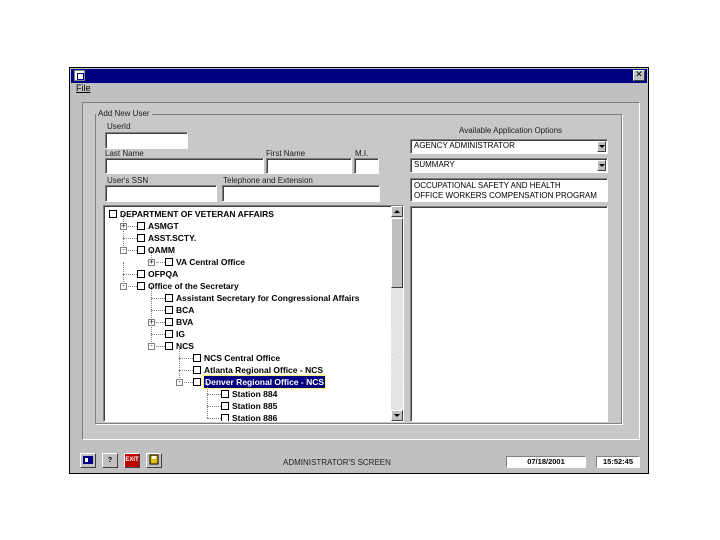 This screenshot has width=720, height=540. What do you see at coordinates (161, 250) in the screenshot?
I see `tree-node-label: OAMM` at bounding box center [161, 250].